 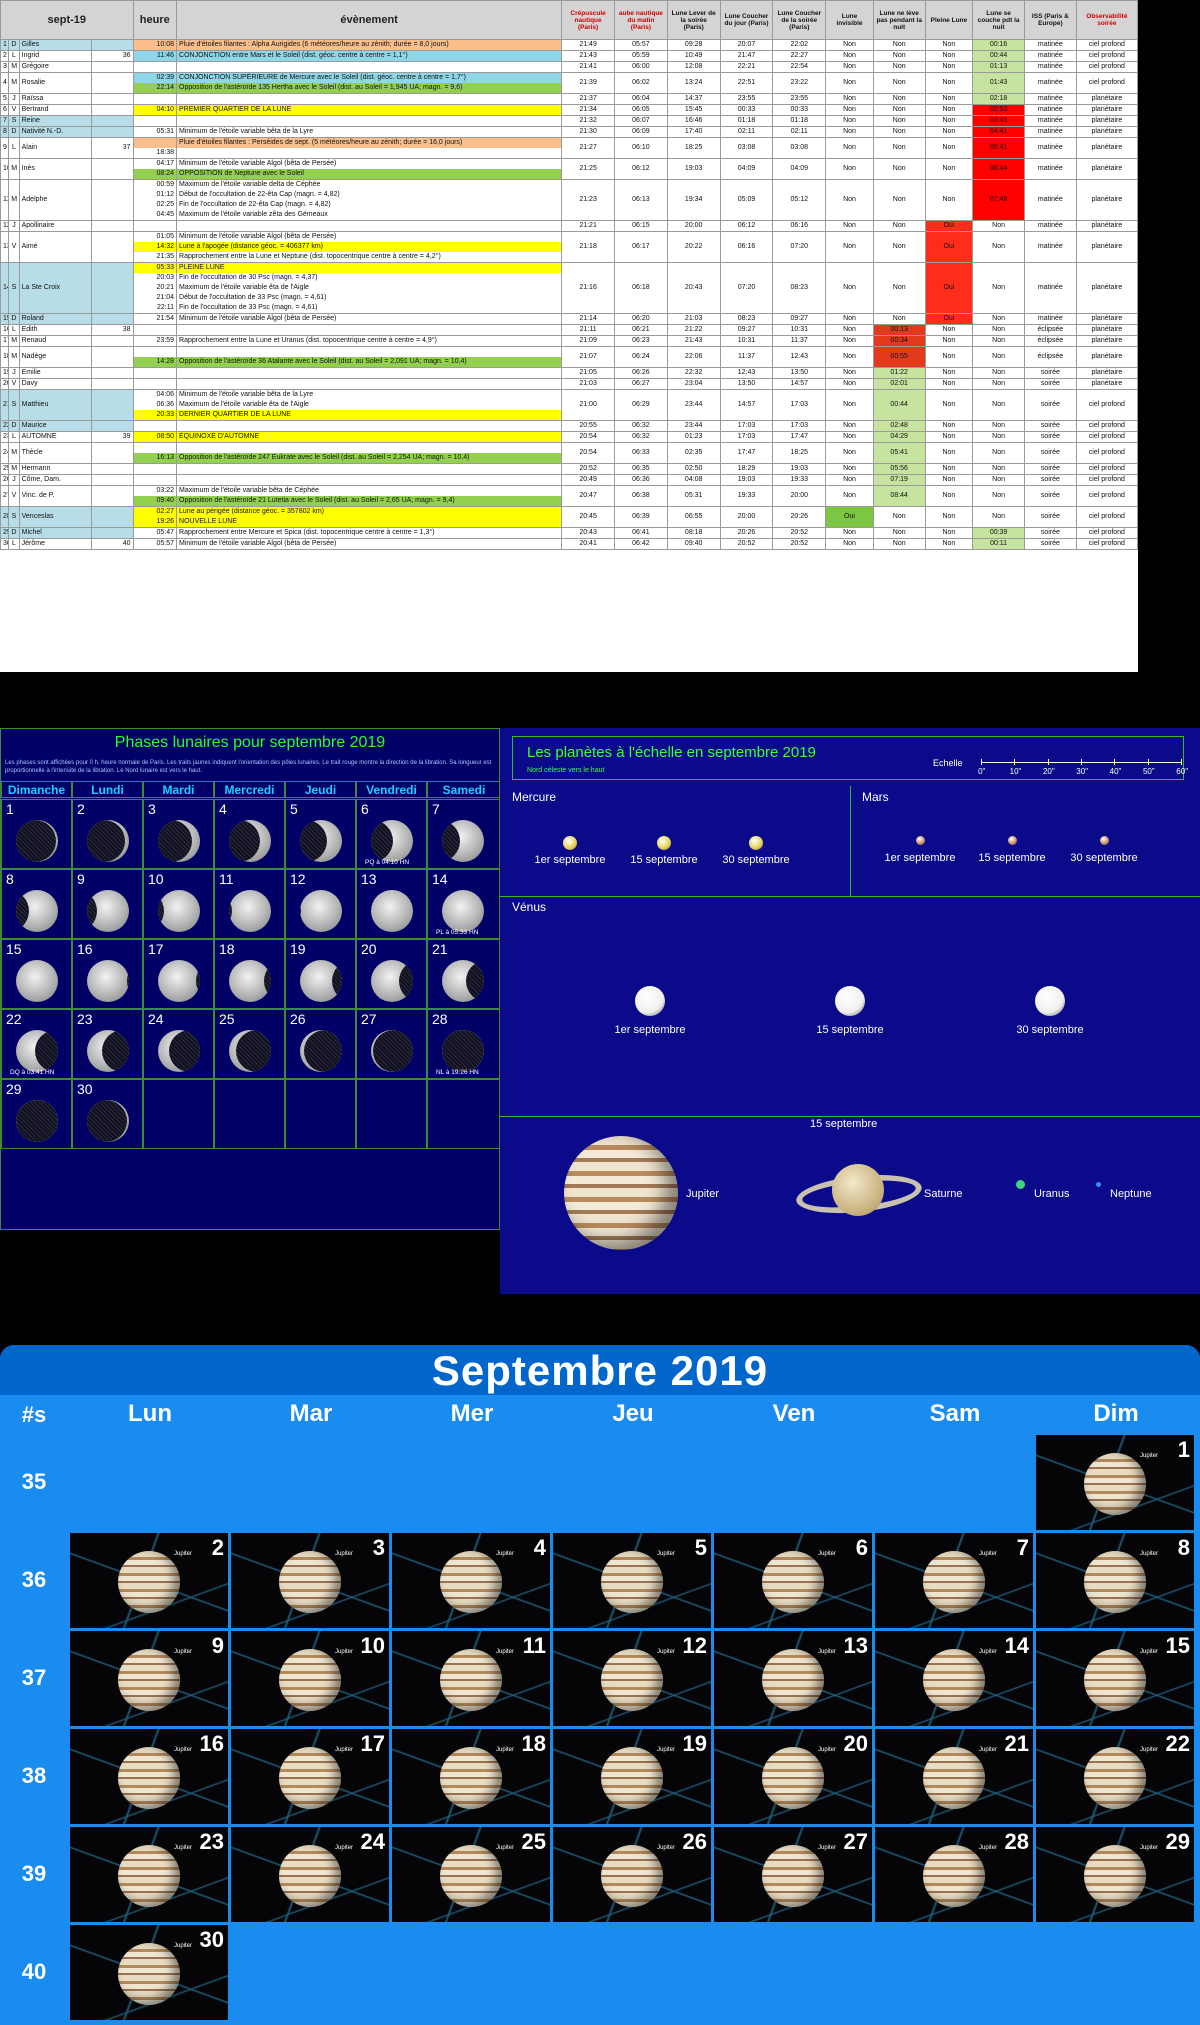 I want to click on calendar-day-cell: Jupiter 15, so click(x=1115, y=1678).